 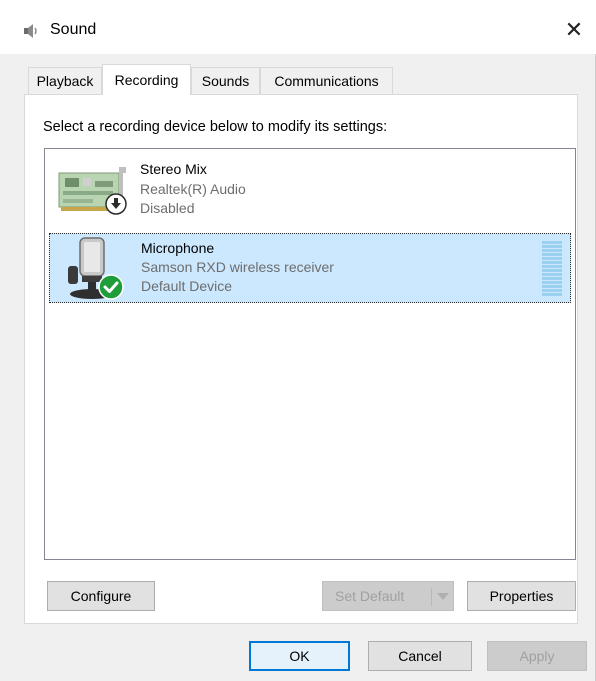 What do you see at coordinates (443, 597) in the screenshot?
I see `chevron-down-icon` at bounding box center [443, 597].